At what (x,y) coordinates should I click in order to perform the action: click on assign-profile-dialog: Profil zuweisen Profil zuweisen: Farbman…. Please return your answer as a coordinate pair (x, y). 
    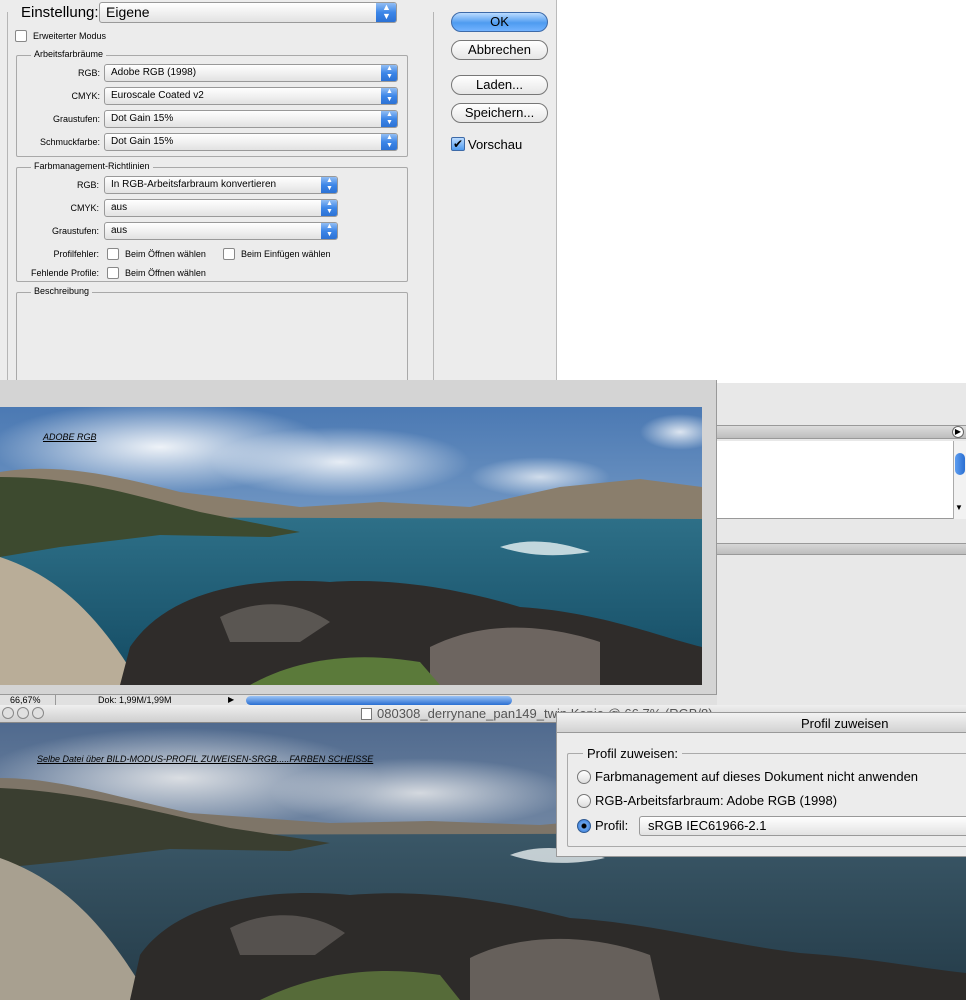
    Looking at the image, I should click on (761, 784).